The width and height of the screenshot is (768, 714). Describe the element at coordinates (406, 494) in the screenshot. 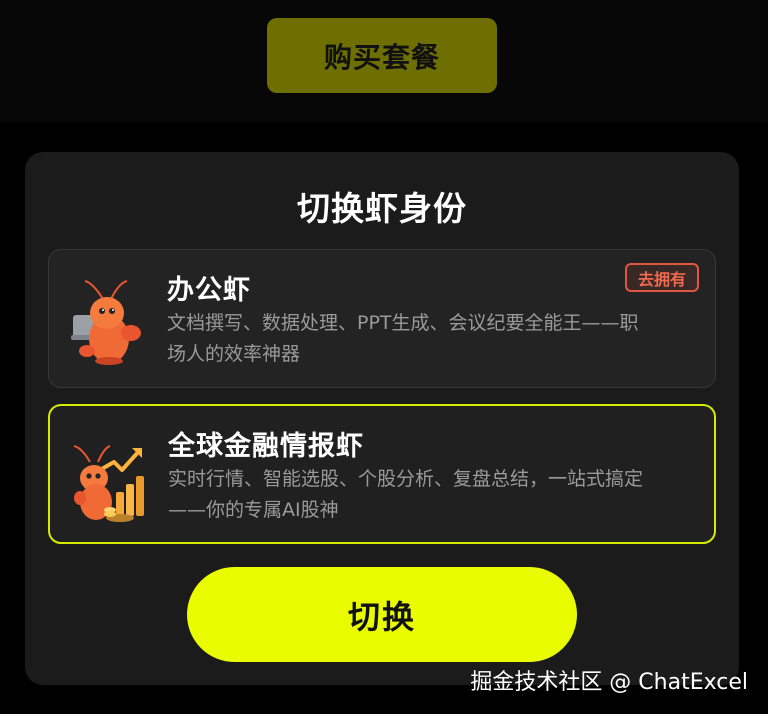

I see `card-description: 实时行情、智能选股、个股分析、复盘总结，一站式搞定 ——你的专属AI股神` at that location.